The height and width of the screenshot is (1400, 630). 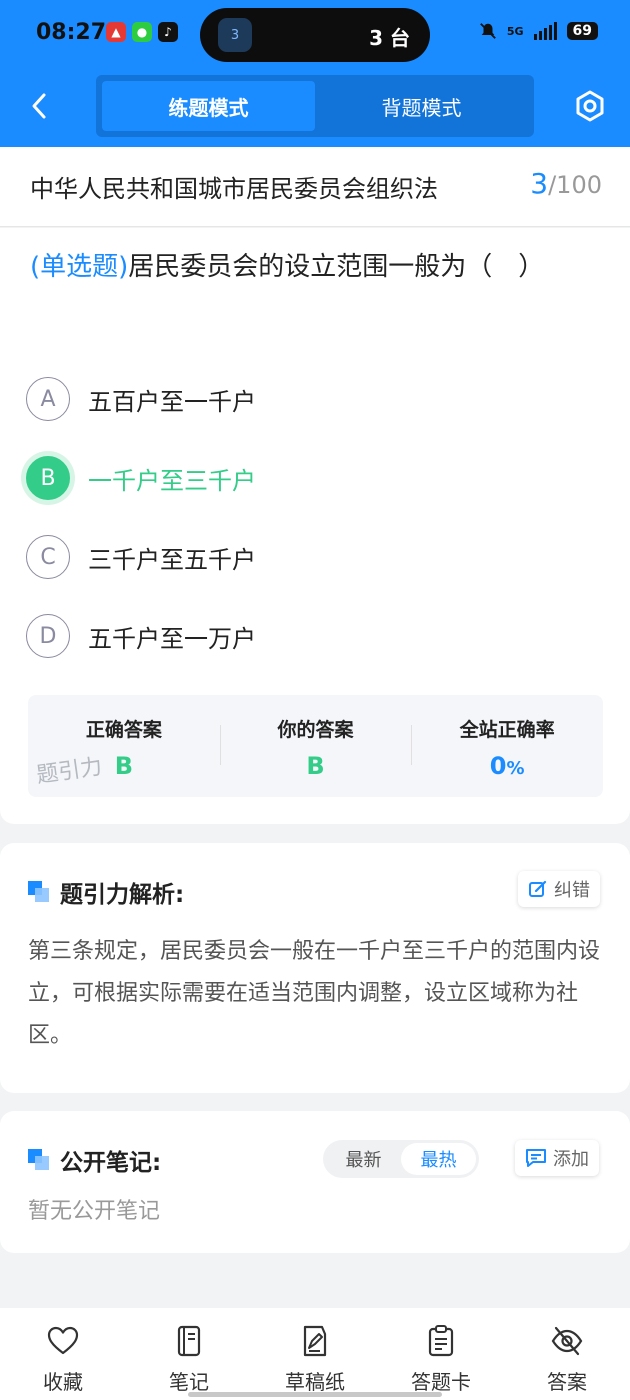 I want to click on question-type: (单选题), so click(x=79, y=267).